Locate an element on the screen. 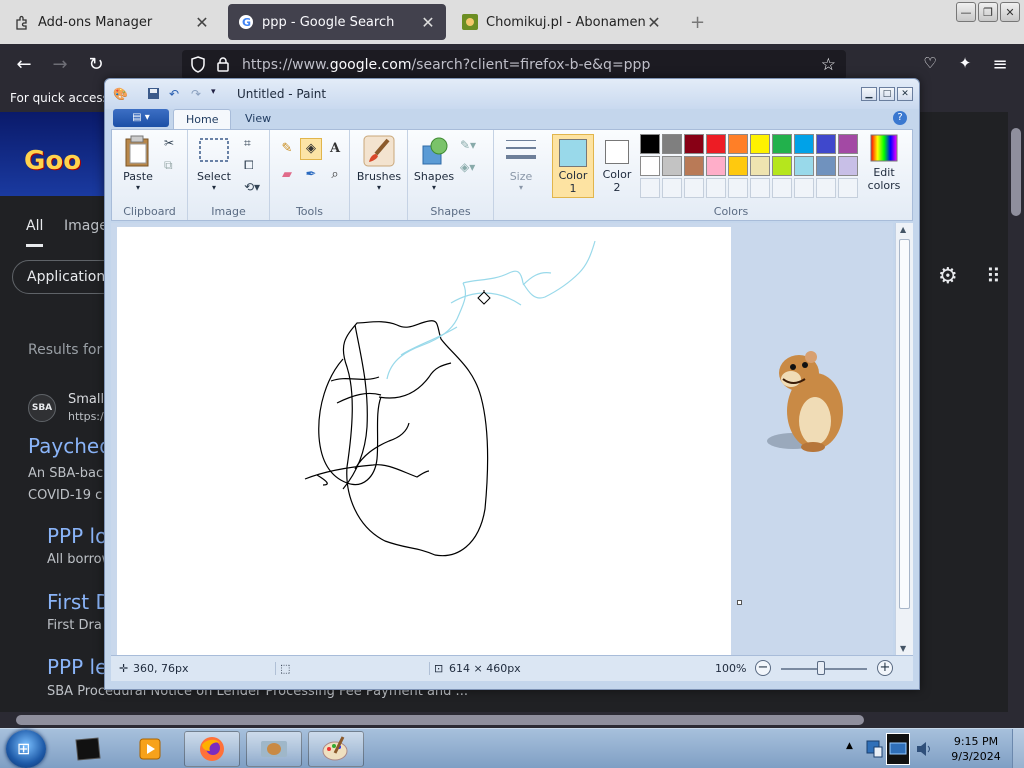 Image resolution: width=1024 pixels, height=768 pixels. pencil-icon: ✎ is located at coordinates (287, 149).